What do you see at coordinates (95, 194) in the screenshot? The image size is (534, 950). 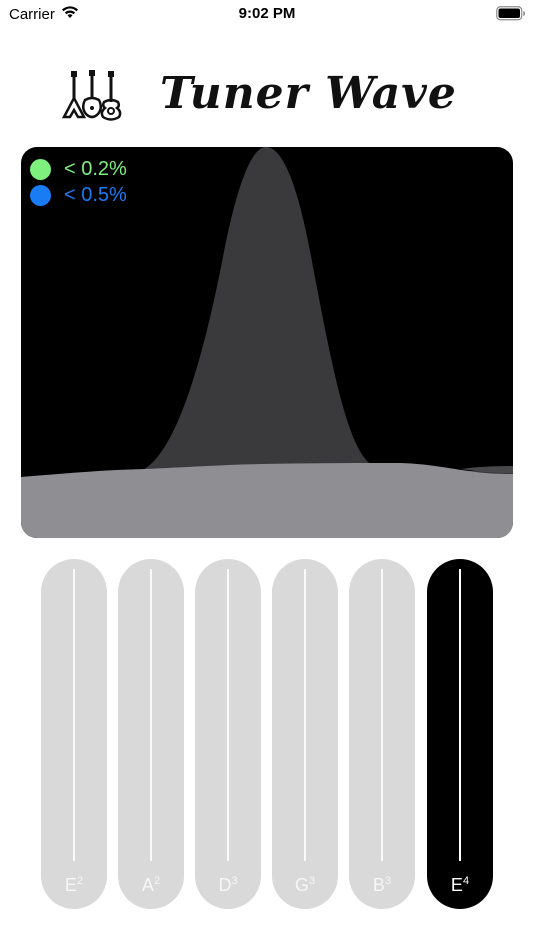 I see `legend-label-coarse: < 0.5%` at bounding box center [95, 194].